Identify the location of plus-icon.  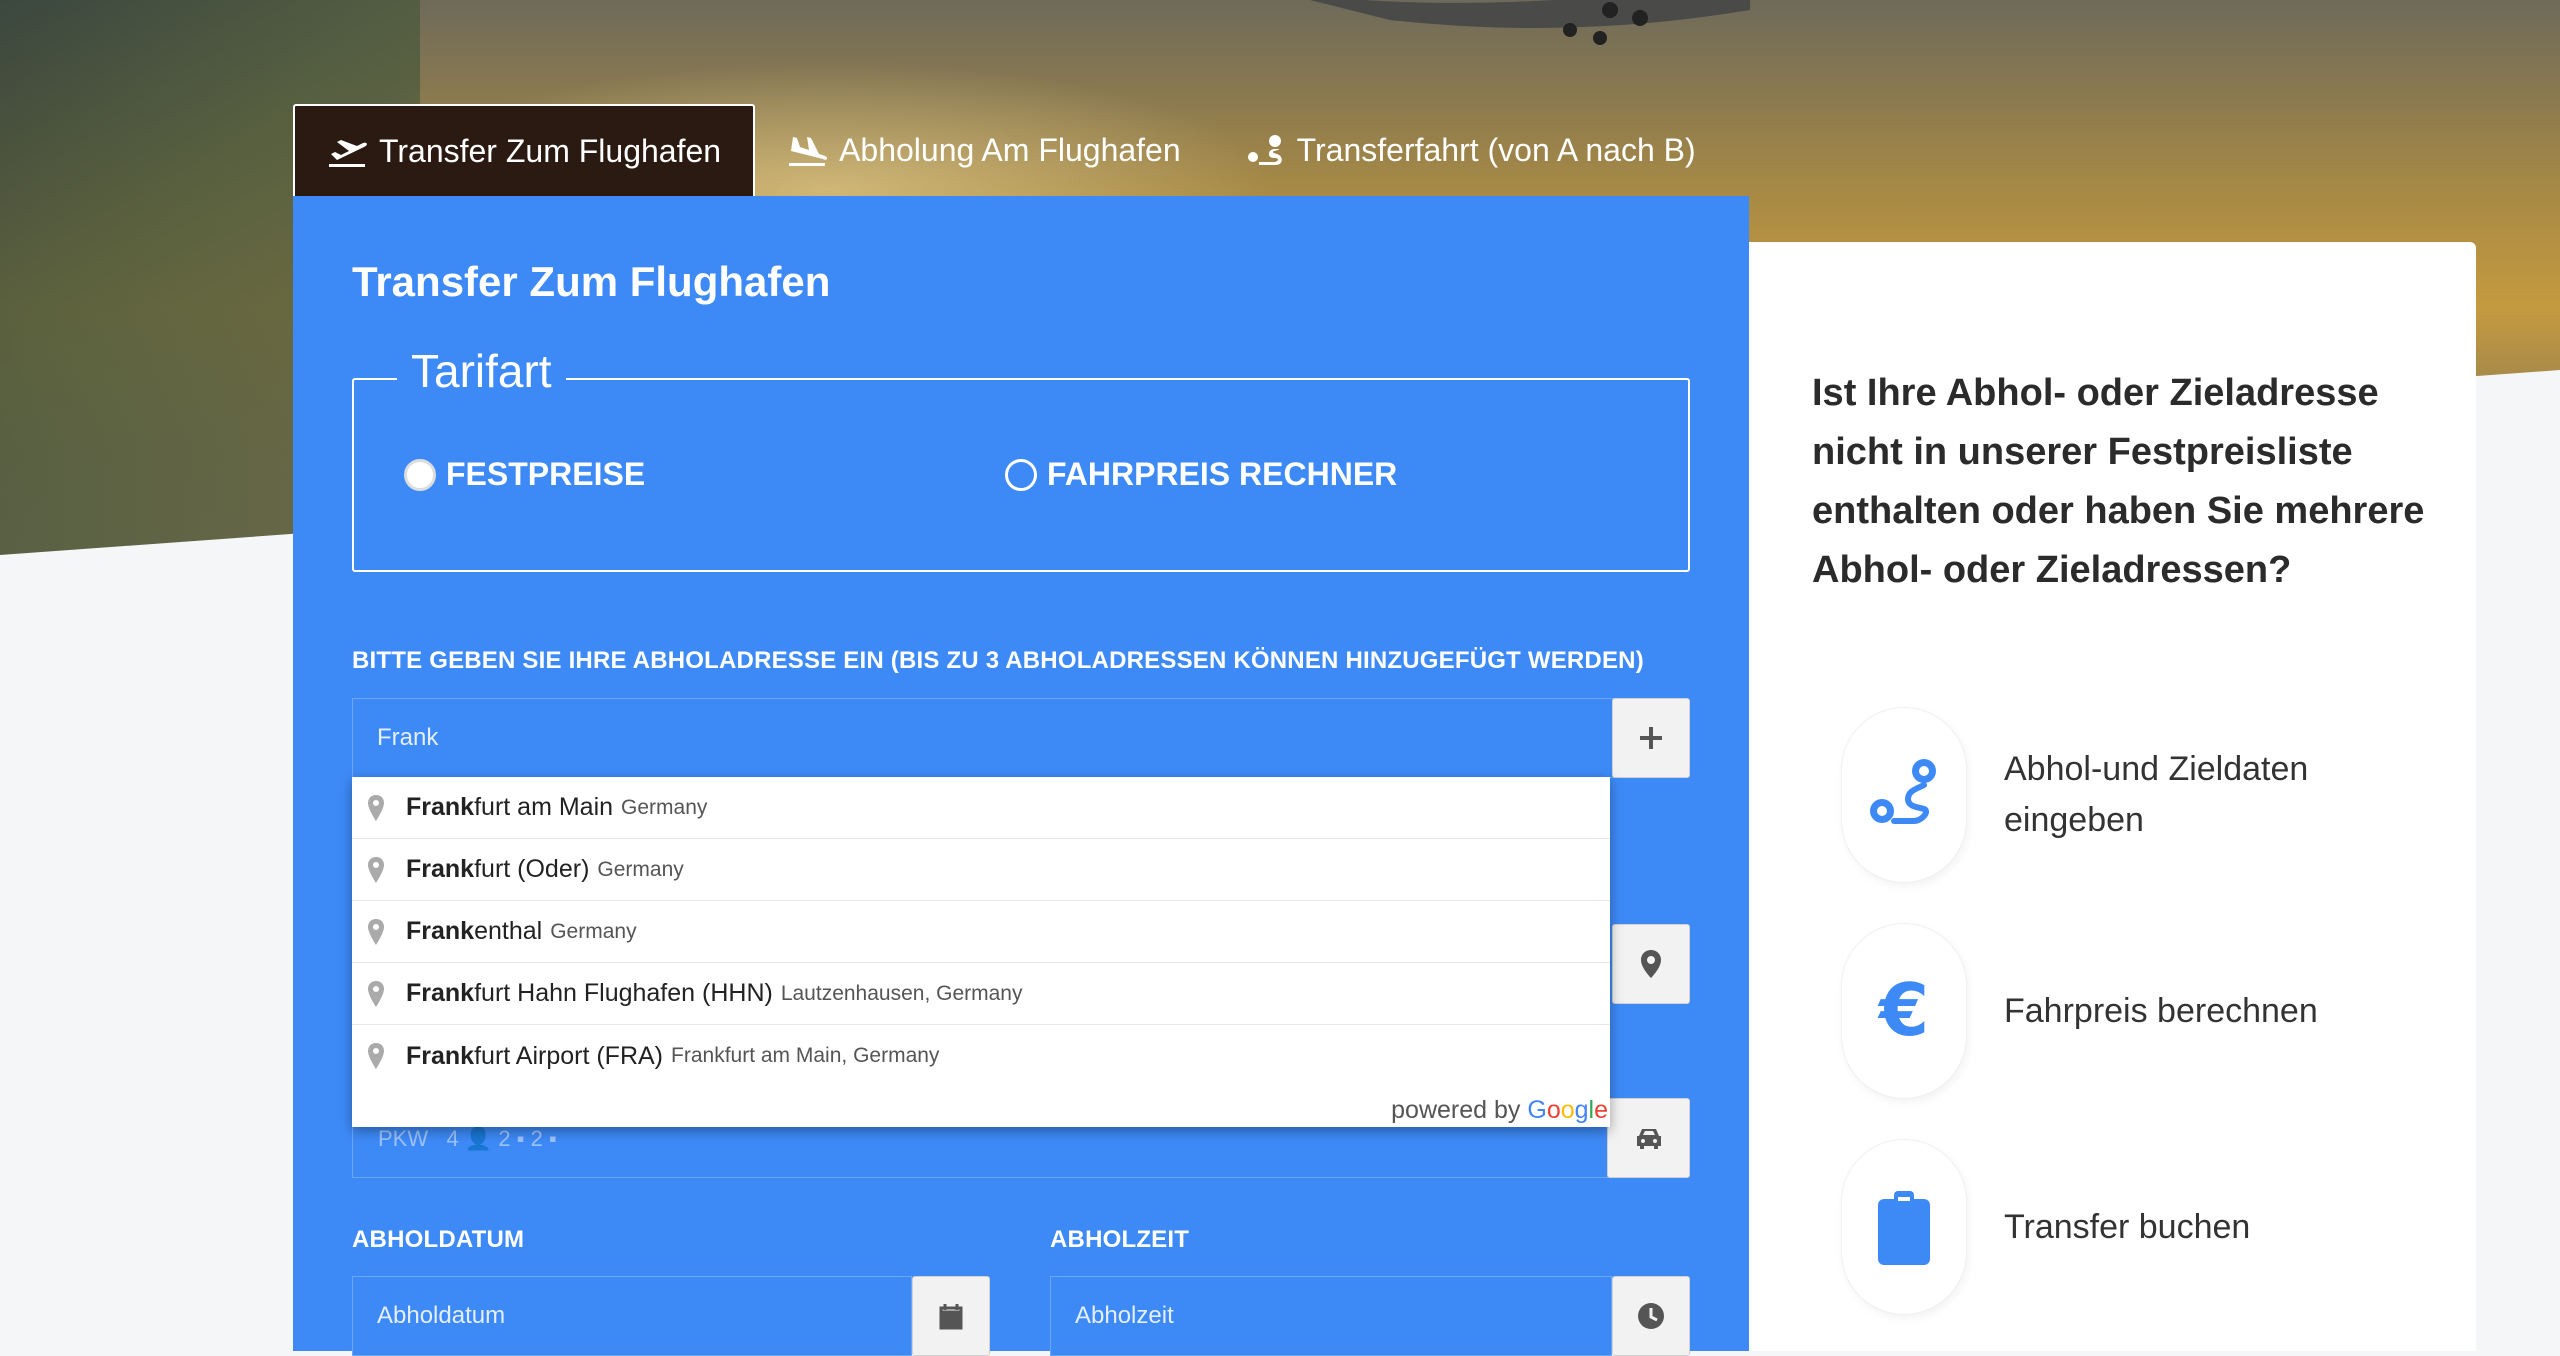
(1651, 738).